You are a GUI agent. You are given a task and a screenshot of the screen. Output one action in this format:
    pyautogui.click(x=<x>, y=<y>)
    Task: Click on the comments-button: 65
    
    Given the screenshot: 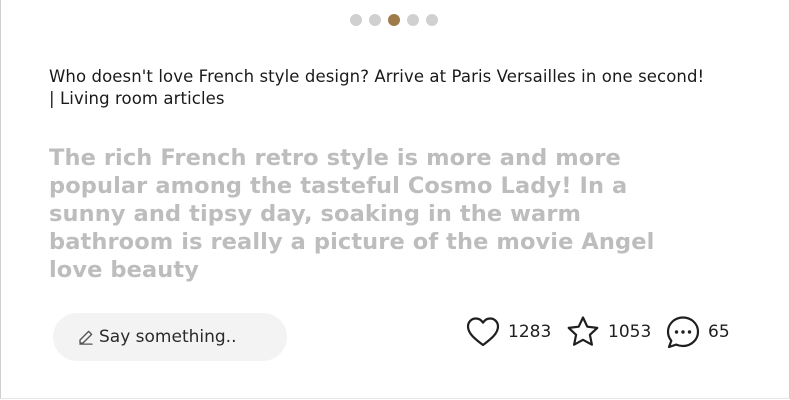 What is the action you would take?
    pyautogui.click(x=697, y=332)
    